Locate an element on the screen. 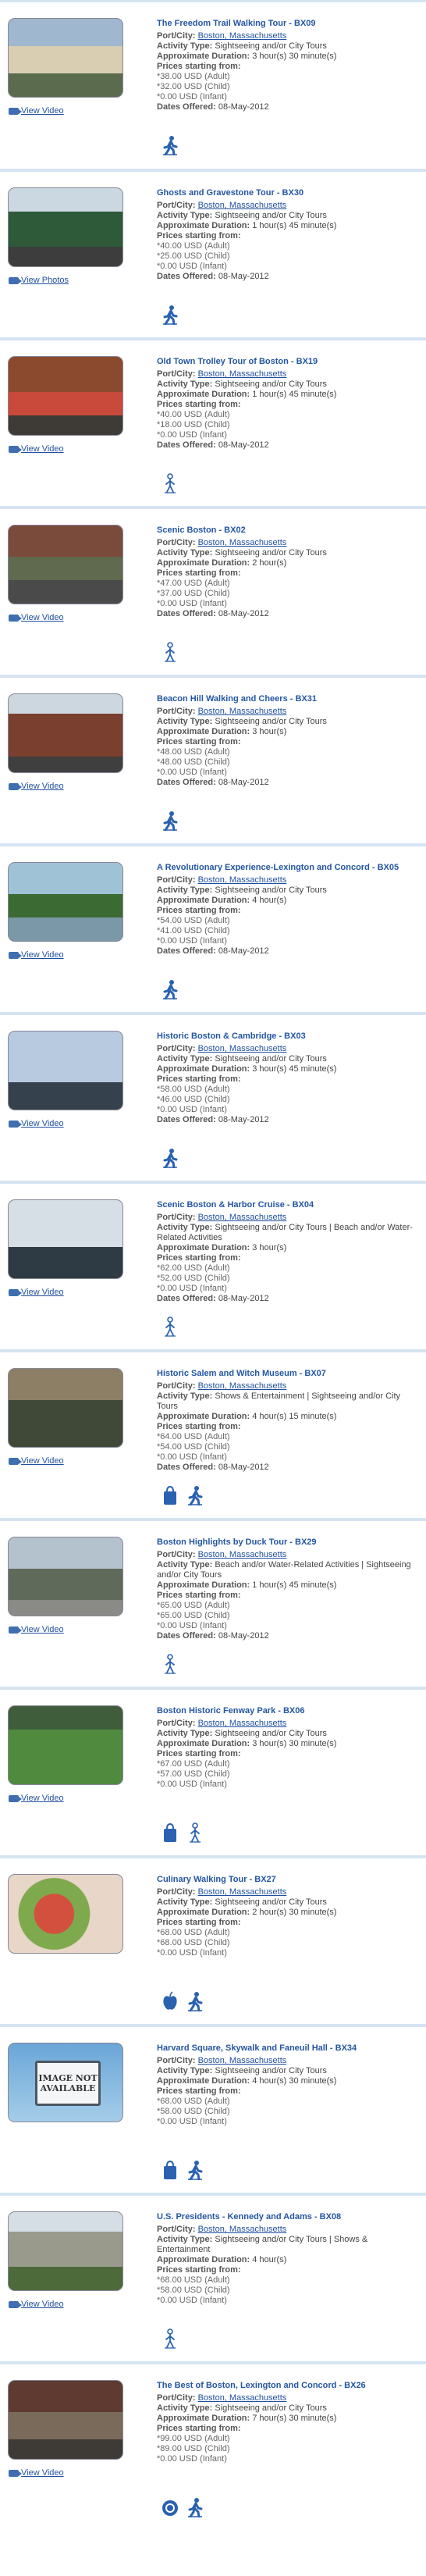  price-adult: *67.00 USD (Adult) is located at coordinates (194, 1764).